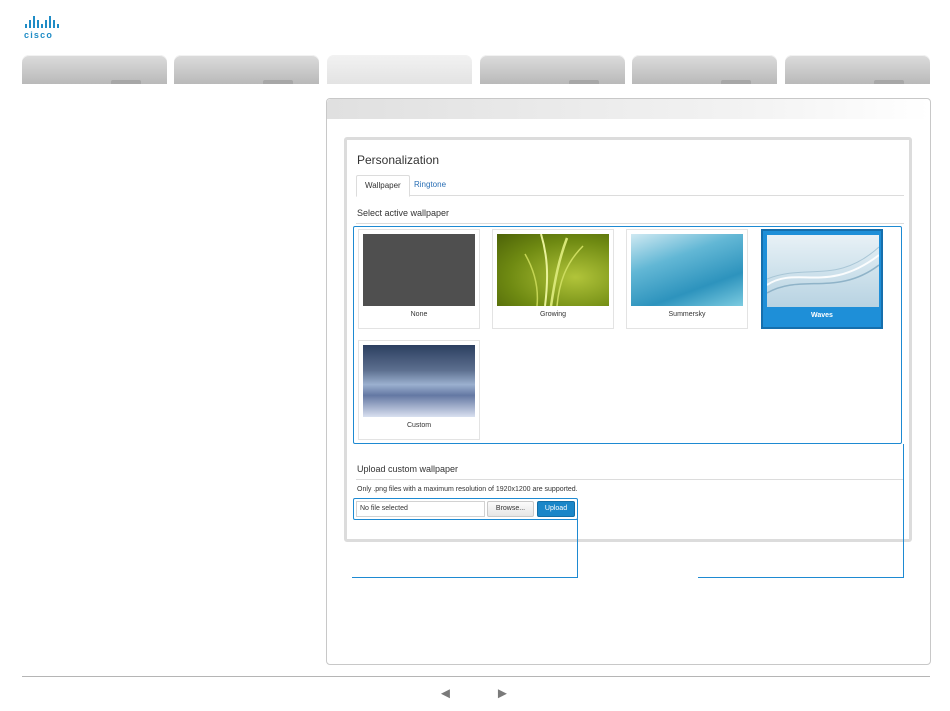 Image resolution: width=950 pixels, height=711 pixels. I want to click on file-input: No file selected, so click(420, 509).